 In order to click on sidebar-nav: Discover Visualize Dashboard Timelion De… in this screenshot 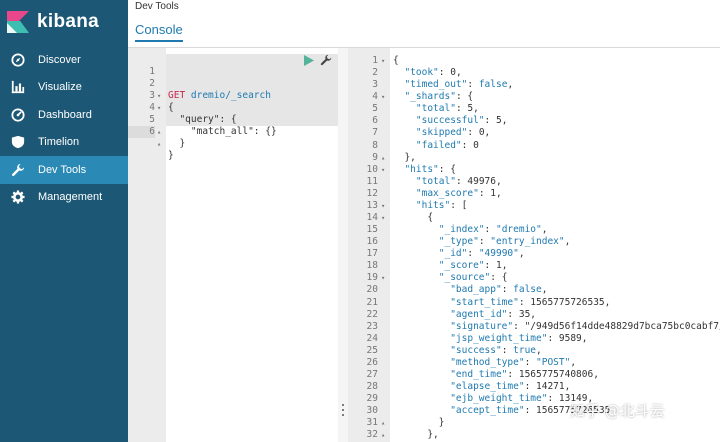, I will do `click(64, 128)`.